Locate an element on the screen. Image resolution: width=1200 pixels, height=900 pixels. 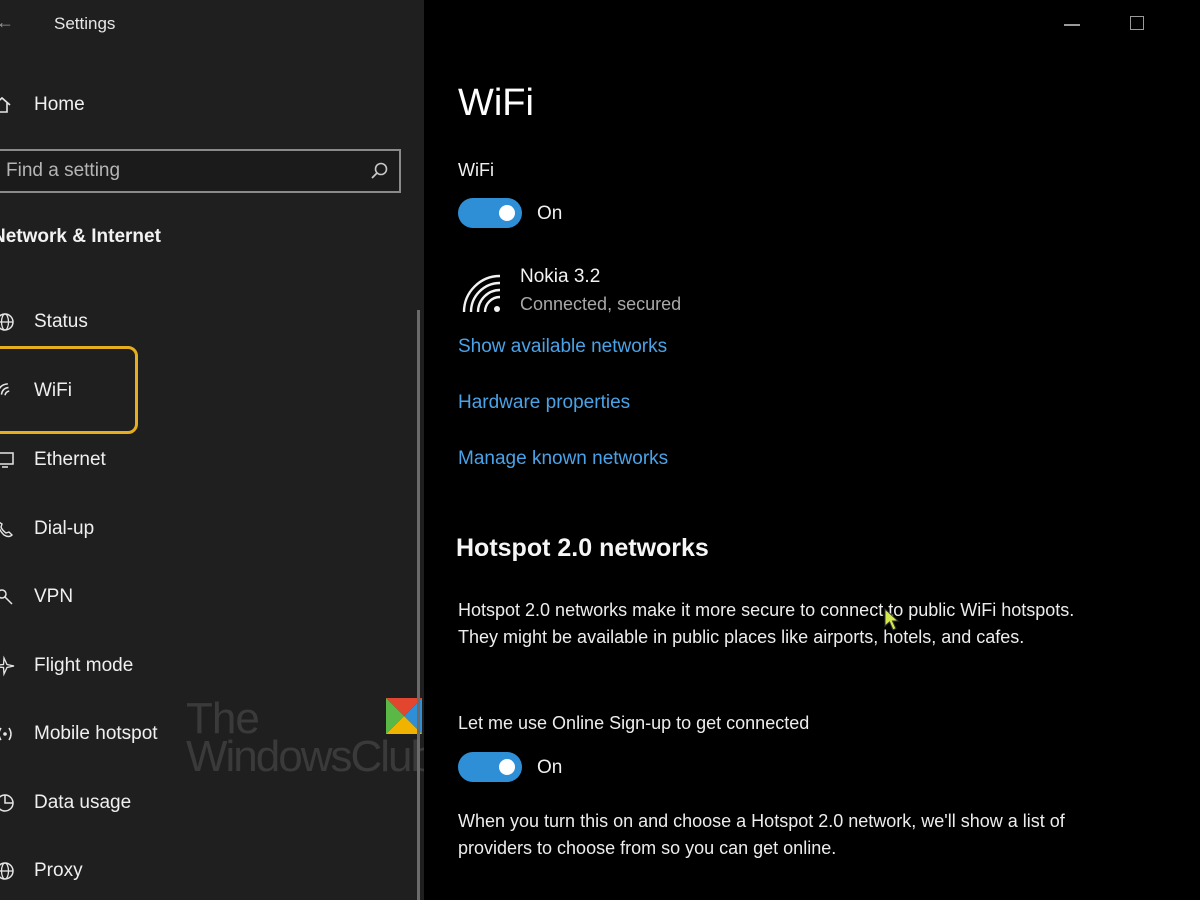
sidebar-item-label: VPN is located at coordinates (54, 596).